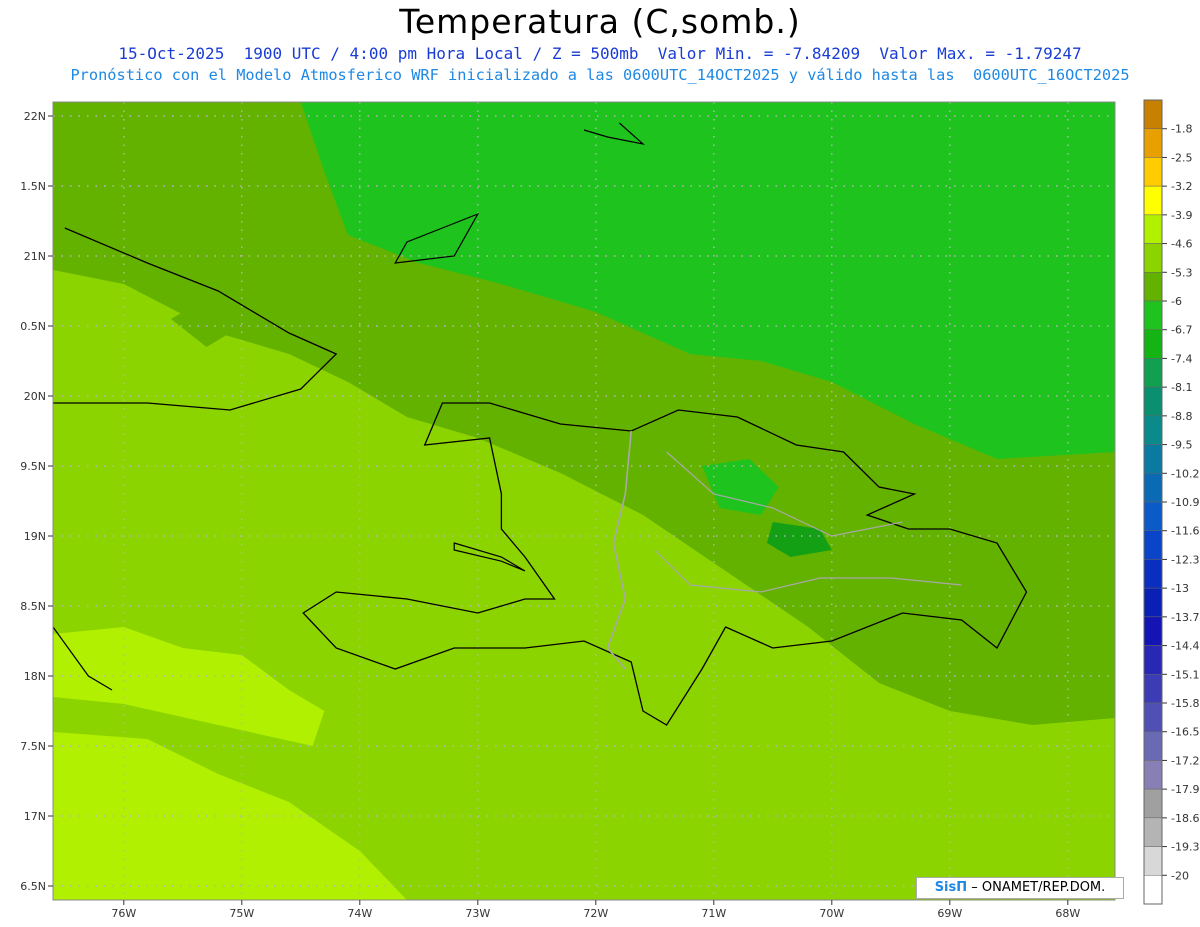 This screenshot has height=927, width=1200. I want to click on legend-label: -6, so click(1176, 301).